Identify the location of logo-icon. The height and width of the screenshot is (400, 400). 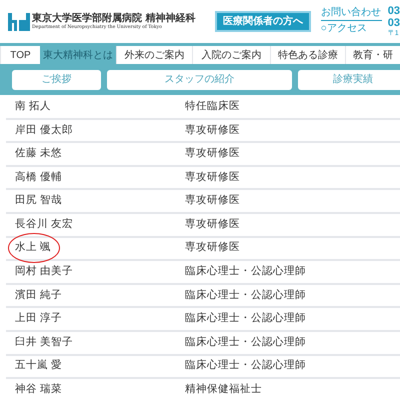
(19, 21).